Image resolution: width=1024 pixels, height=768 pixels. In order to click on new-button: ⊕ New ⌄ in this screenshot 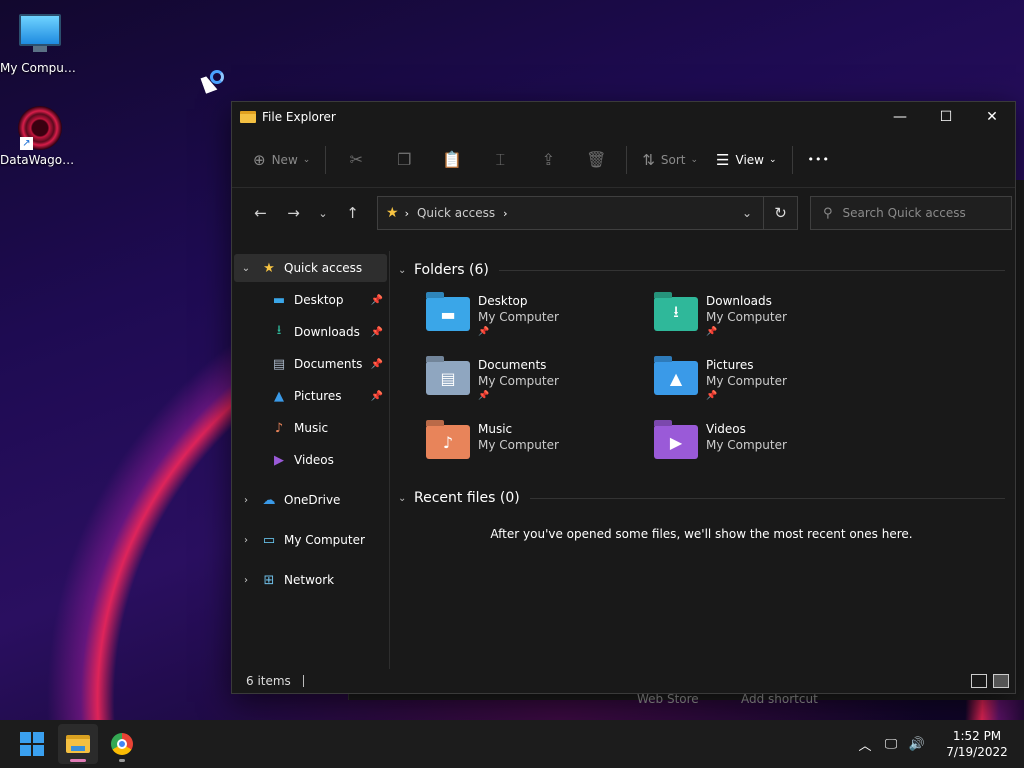, I will do `click(281, 160)`.